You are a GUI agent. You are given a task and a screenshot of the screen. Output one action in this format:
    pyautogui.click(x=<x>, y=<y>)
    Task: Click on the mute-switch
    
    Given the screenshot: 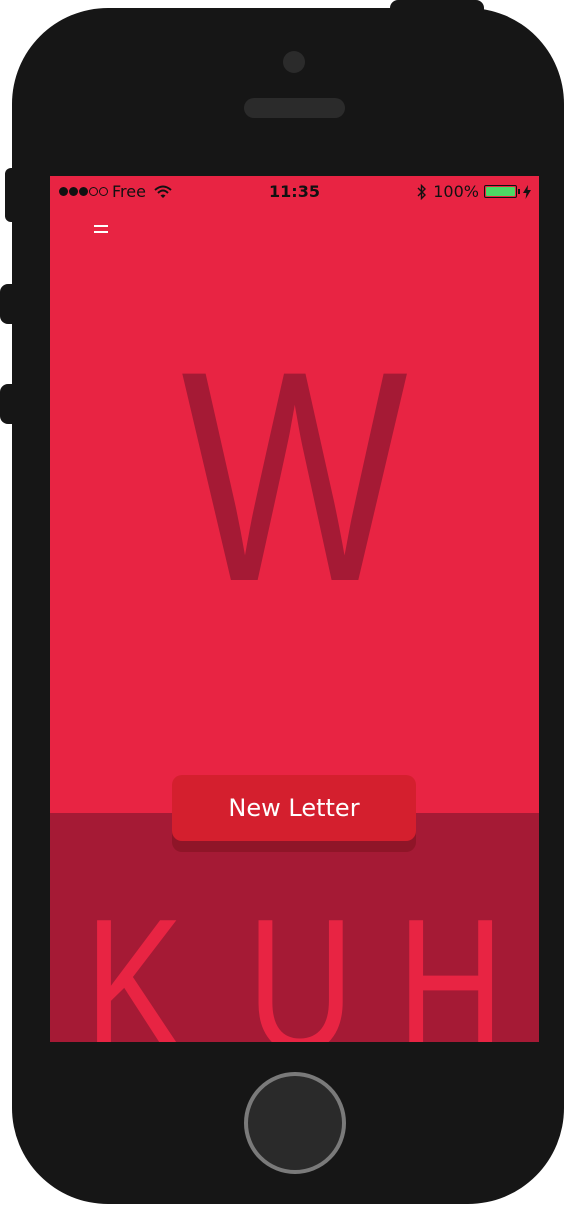 What is the action you would take?
    pyautogui.click(x=11, y=195)
    